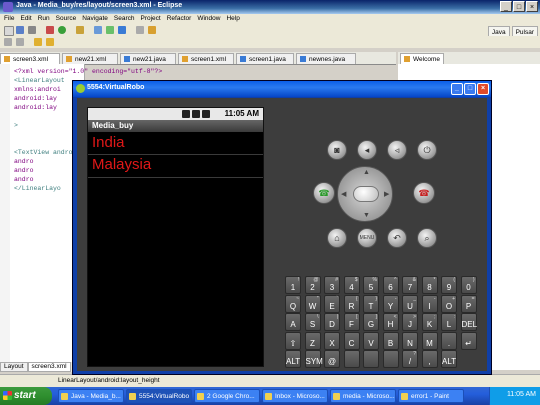 The height and width of the screenshot is (405, 540). I want to click on end-call-button: ☎, so click(424, 193).